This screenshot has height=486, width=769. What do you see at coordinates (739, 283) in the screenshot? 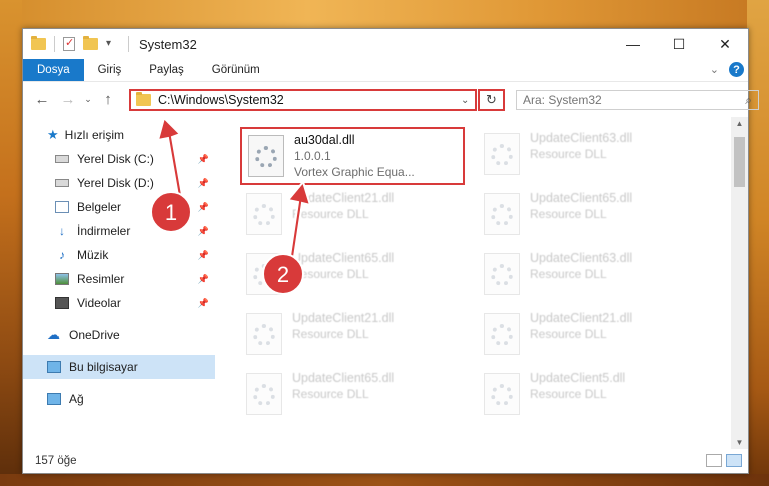
I see `vertical-scrollbar: ▲ ▼` at bounding box center [739, 283].